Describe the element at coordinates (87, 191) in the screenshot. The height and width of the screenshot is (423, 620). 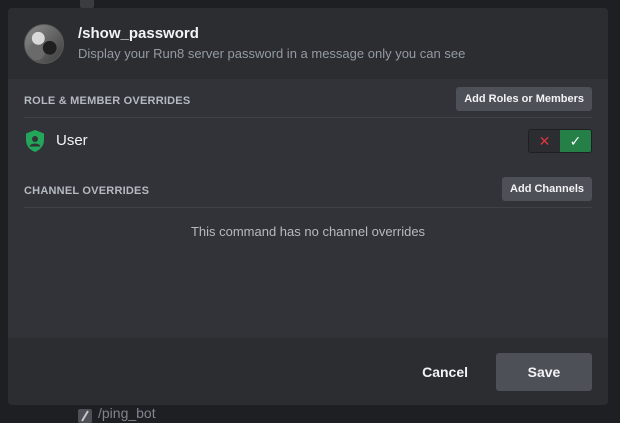
I see `channel-overrides-label: CHANNEL OVERRIDES` at that location.